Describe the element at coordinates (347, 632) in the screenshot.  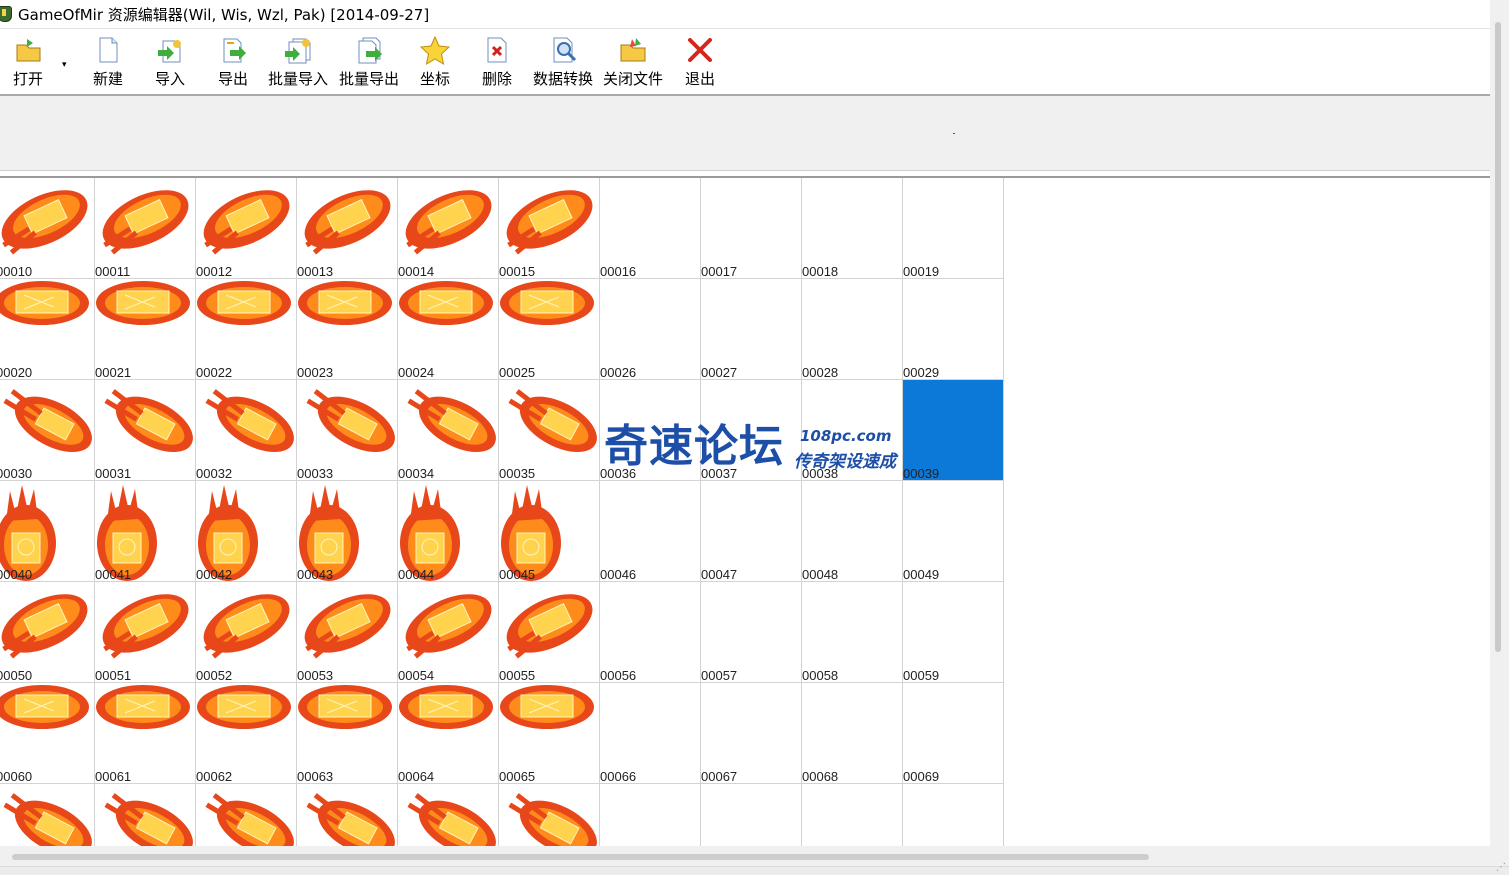
I see `image-cell: 00053` at that location.